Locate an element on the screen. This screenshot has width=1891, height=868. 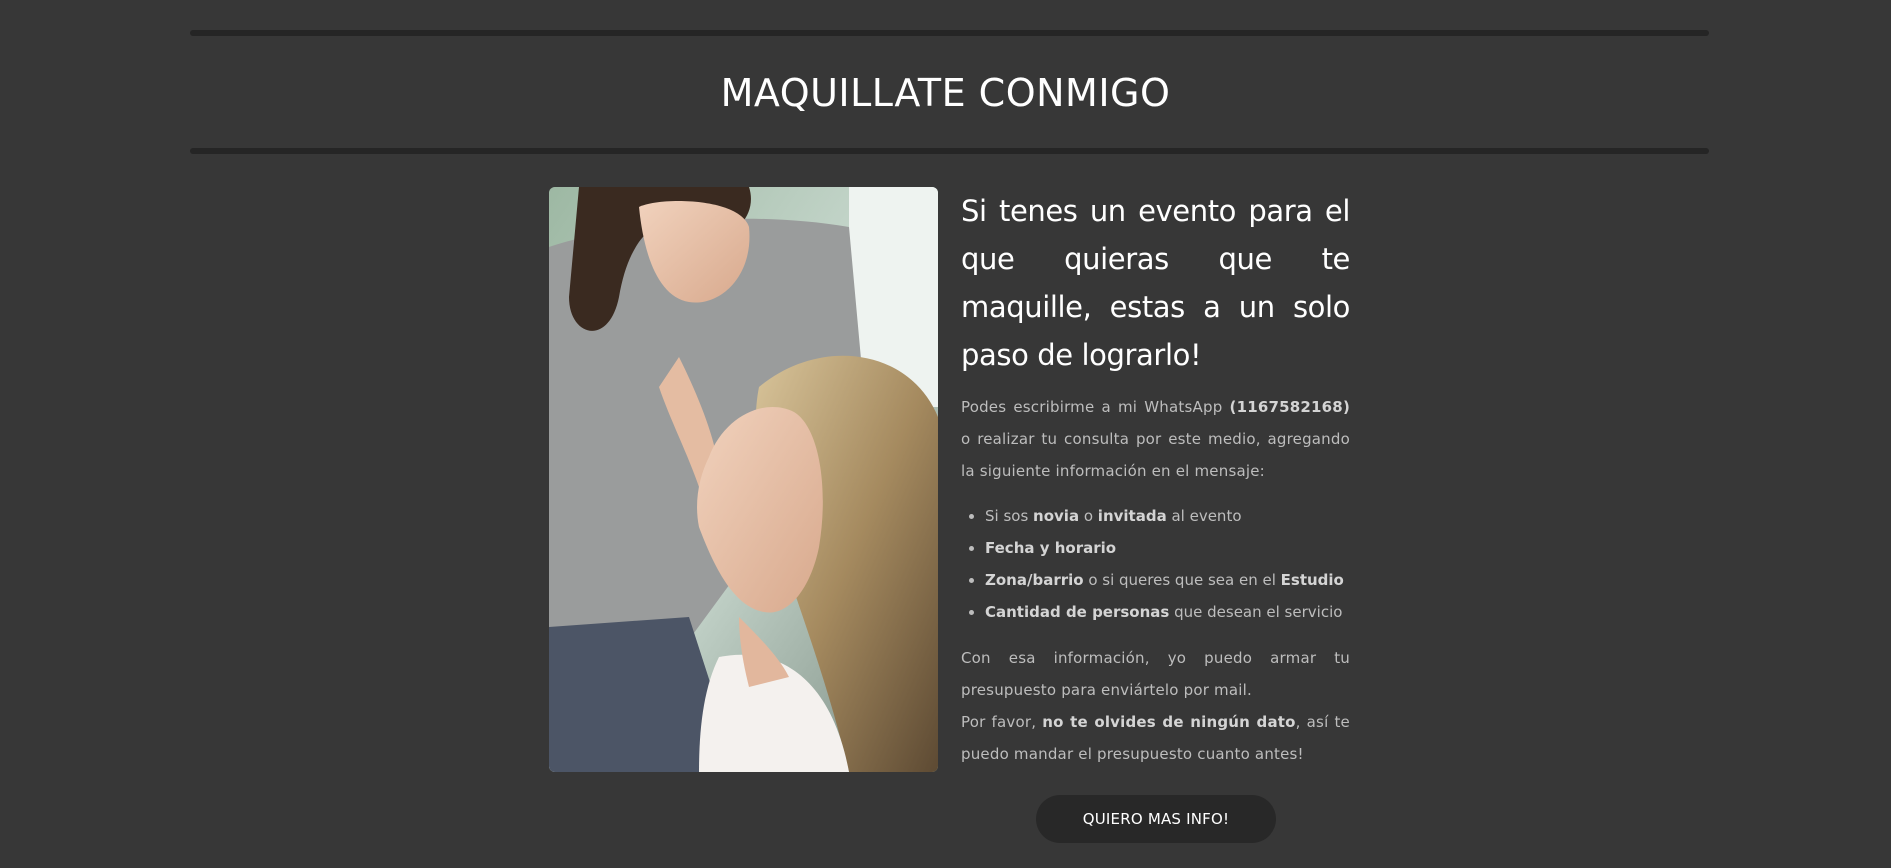
list-bold: Zona/barrio is located at coordinates (1034, 580).